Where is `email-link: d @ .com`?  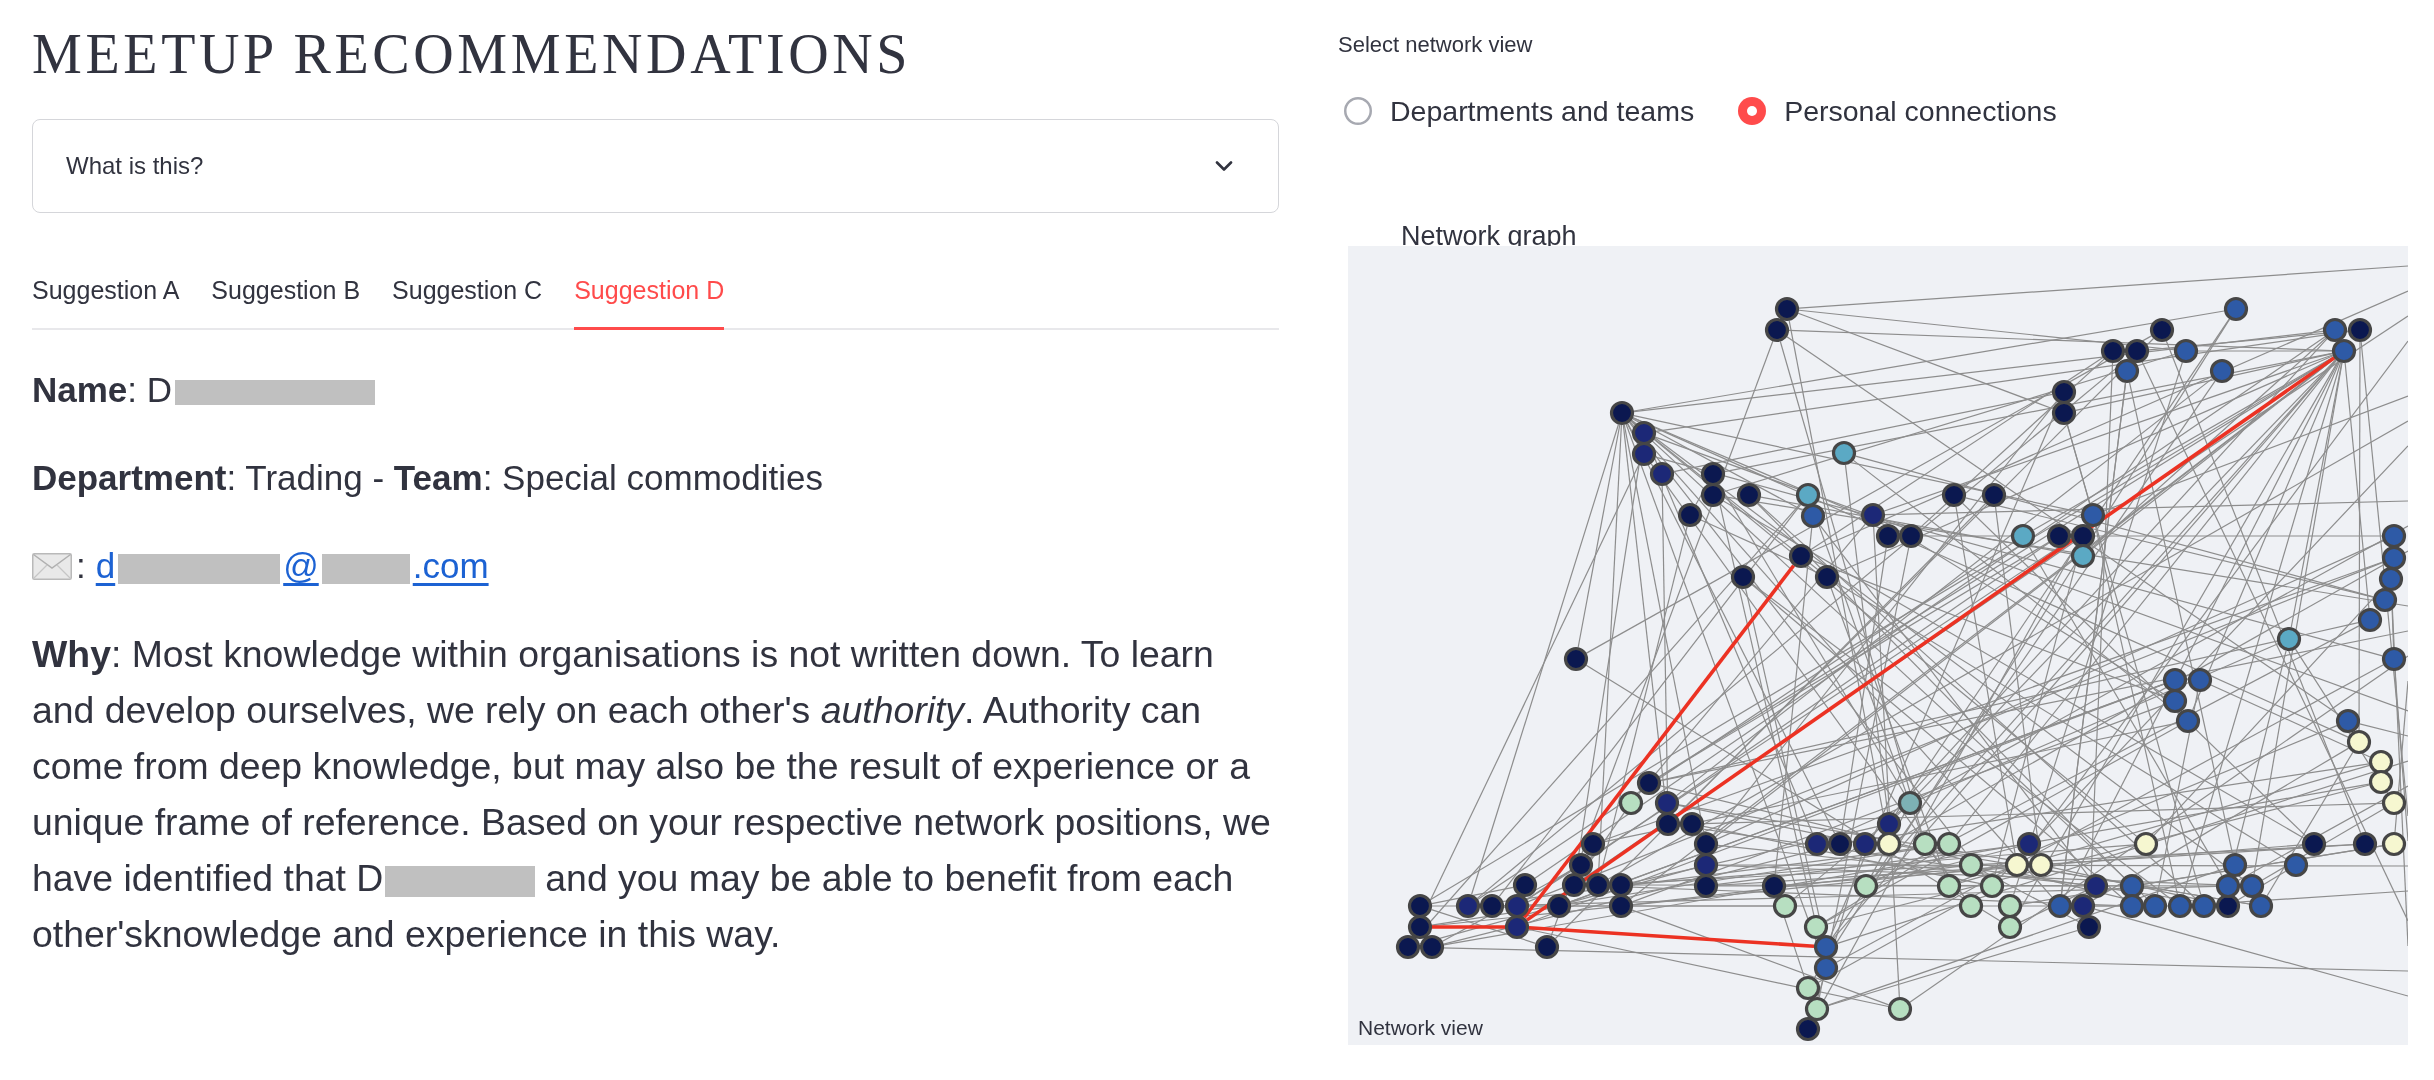
email-link: d @ .com is located at coordinates (292, 566).